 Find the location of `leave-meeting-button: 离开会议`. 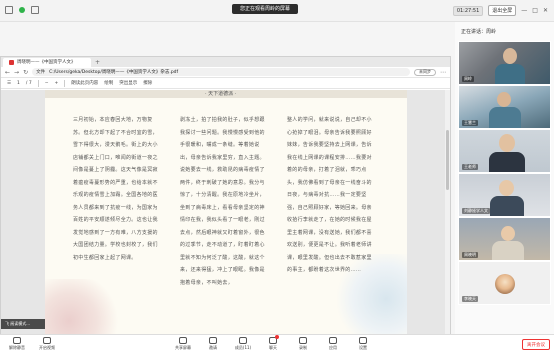

leave-meeting-button: 离开会议 is located at coordinates (536, 344).